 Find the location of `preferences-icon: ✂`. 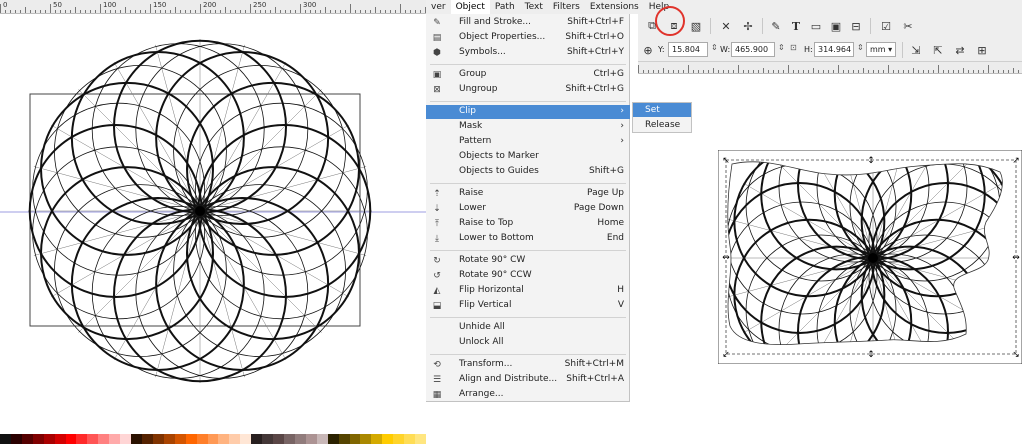

preferences-icon: ✂ is located at coordinates (908, 26).